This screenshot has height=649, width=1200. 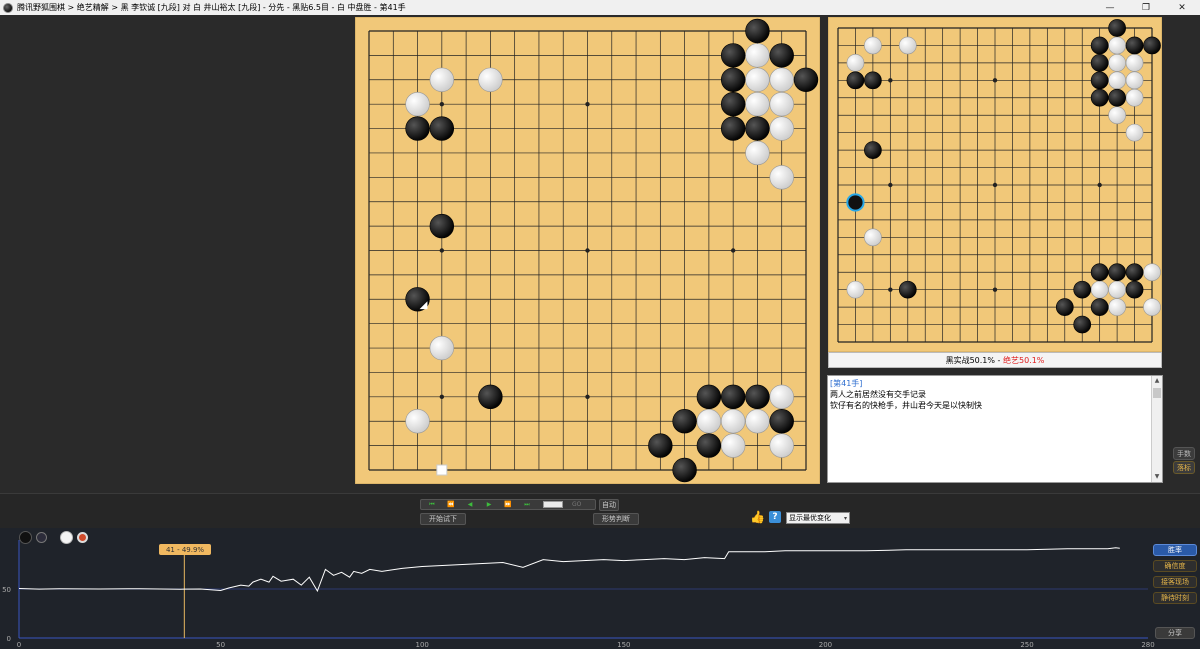 I want to click on marker-label: 41 - 49.9%, so click(x=185, y=549).